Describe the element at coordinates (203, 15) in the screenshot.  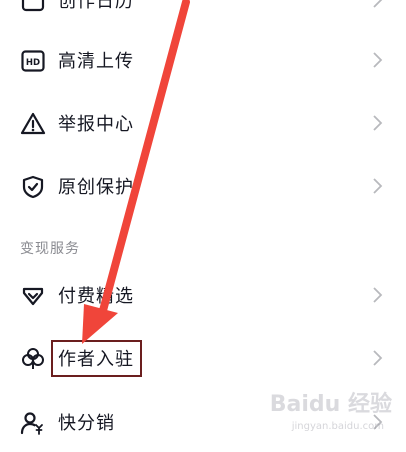
I see `menu-item-create: 创作日历` at that location.